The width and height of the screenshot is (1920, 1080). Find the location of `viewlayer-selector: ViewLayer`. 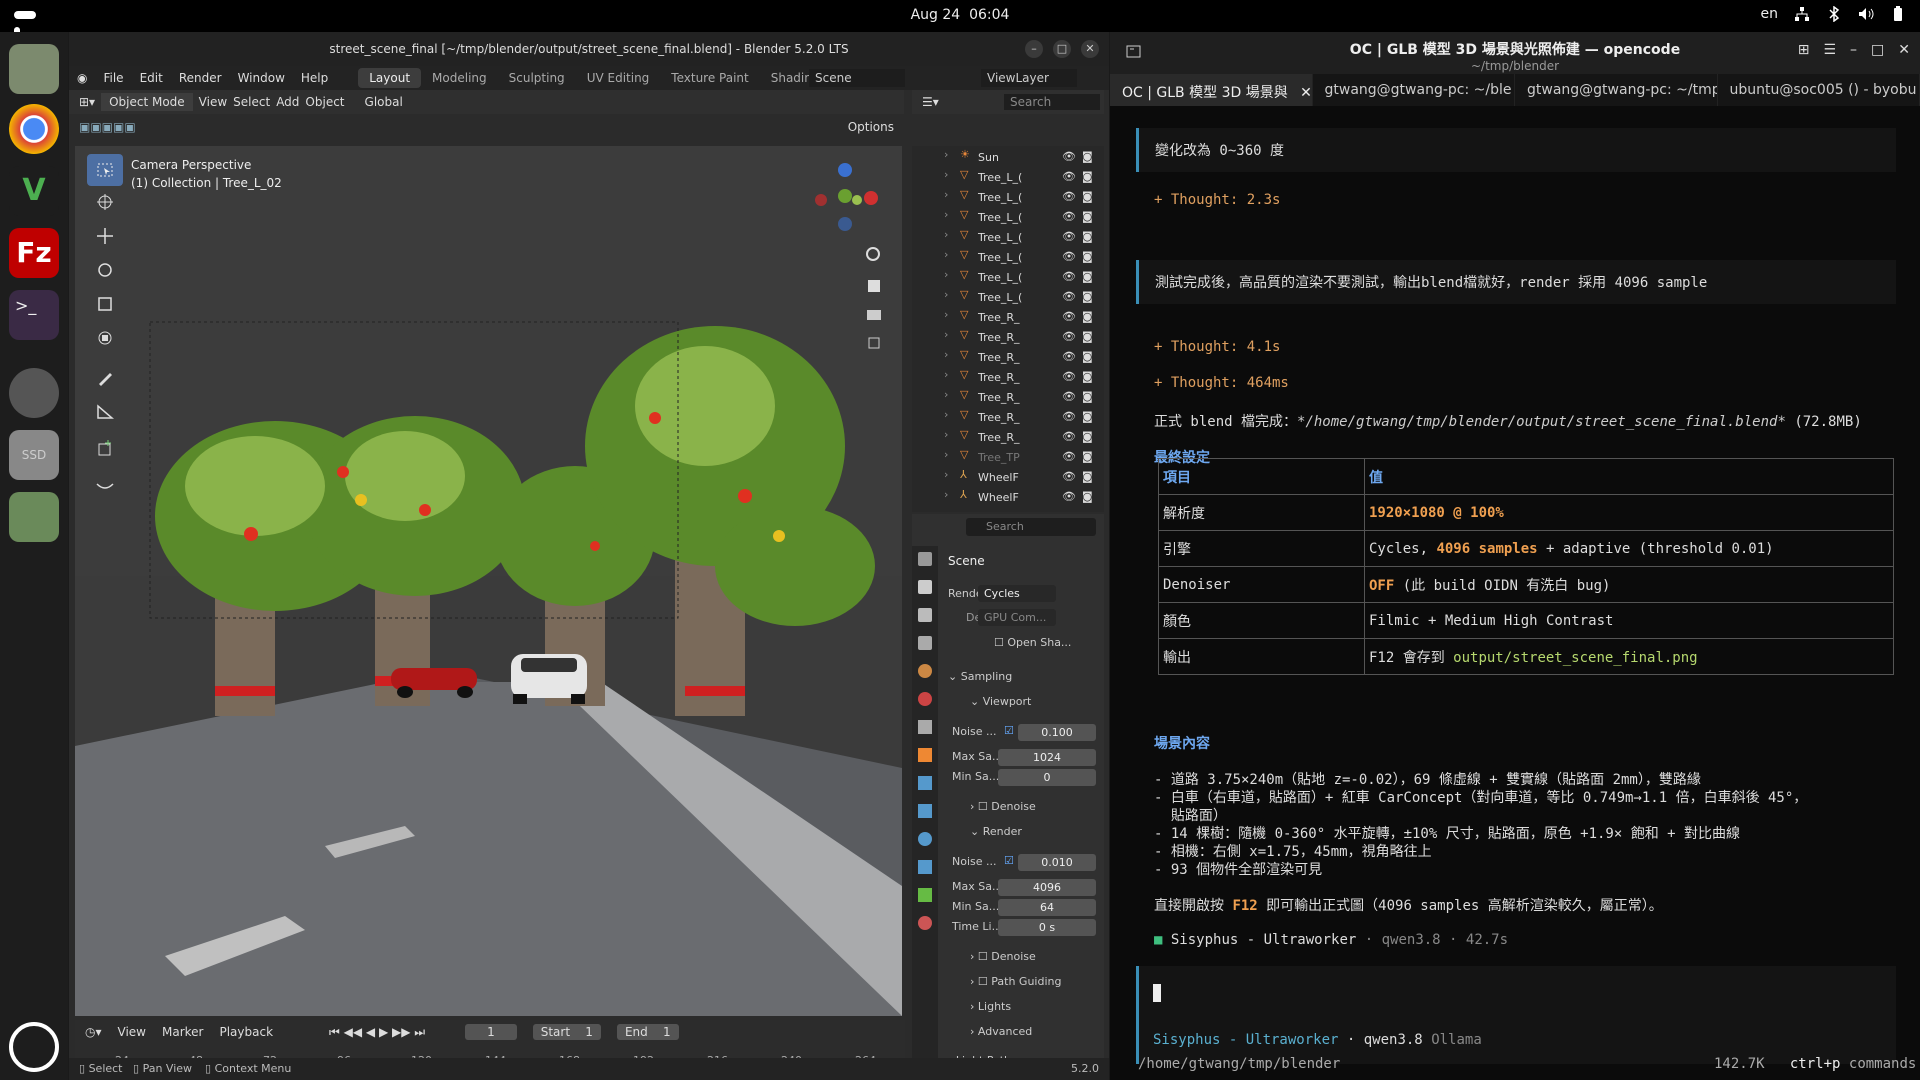

viewlayer-selector: ViewLayer is located at coordinates (1029, 78).